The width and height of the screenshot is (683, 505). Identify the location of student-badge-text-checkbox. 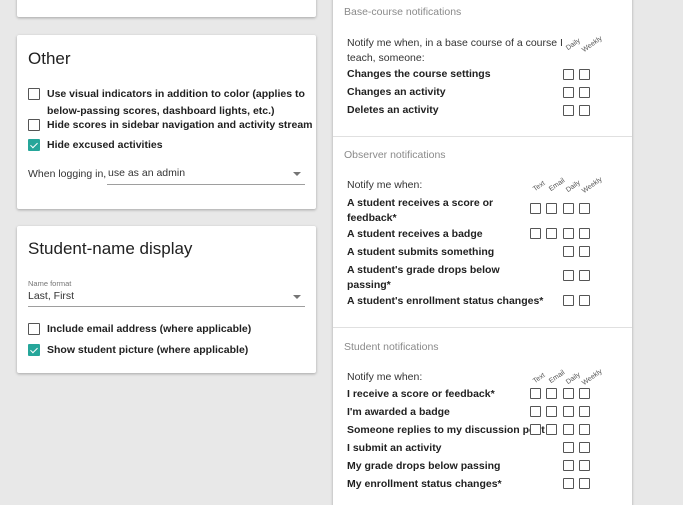
(535, 411).